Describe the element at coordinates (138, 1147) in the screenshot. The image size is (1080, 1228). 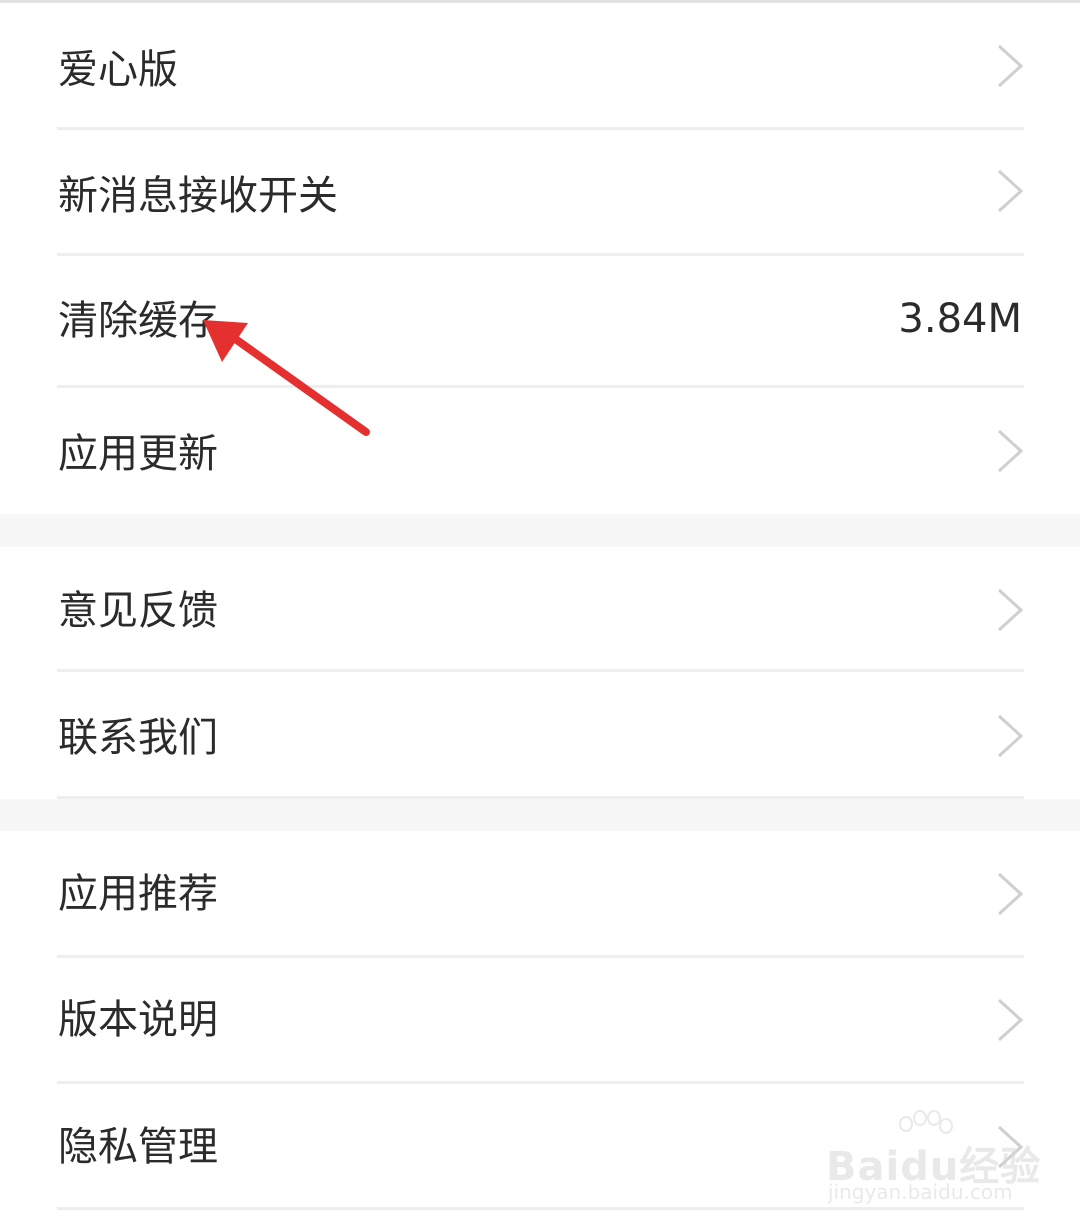
I see `settings-item-label: 隐私管理` at that location.